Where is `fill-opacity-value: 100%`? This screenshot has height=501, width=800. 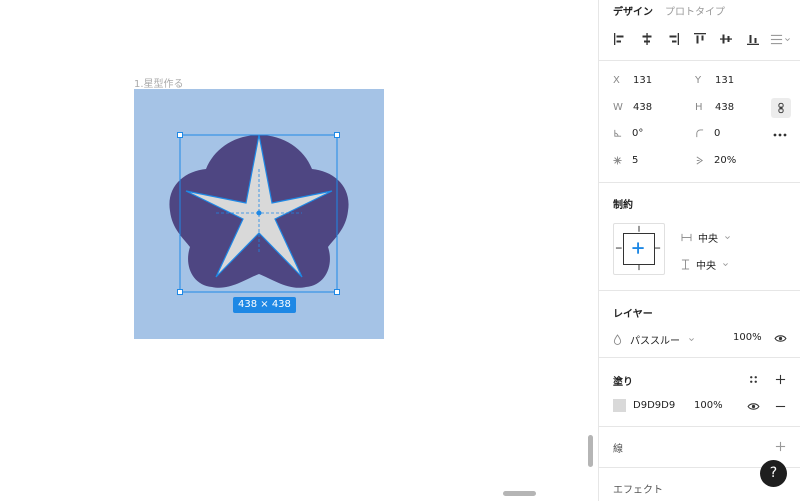 fill-opacity-value: 100% is located at coordinates (708, 405).